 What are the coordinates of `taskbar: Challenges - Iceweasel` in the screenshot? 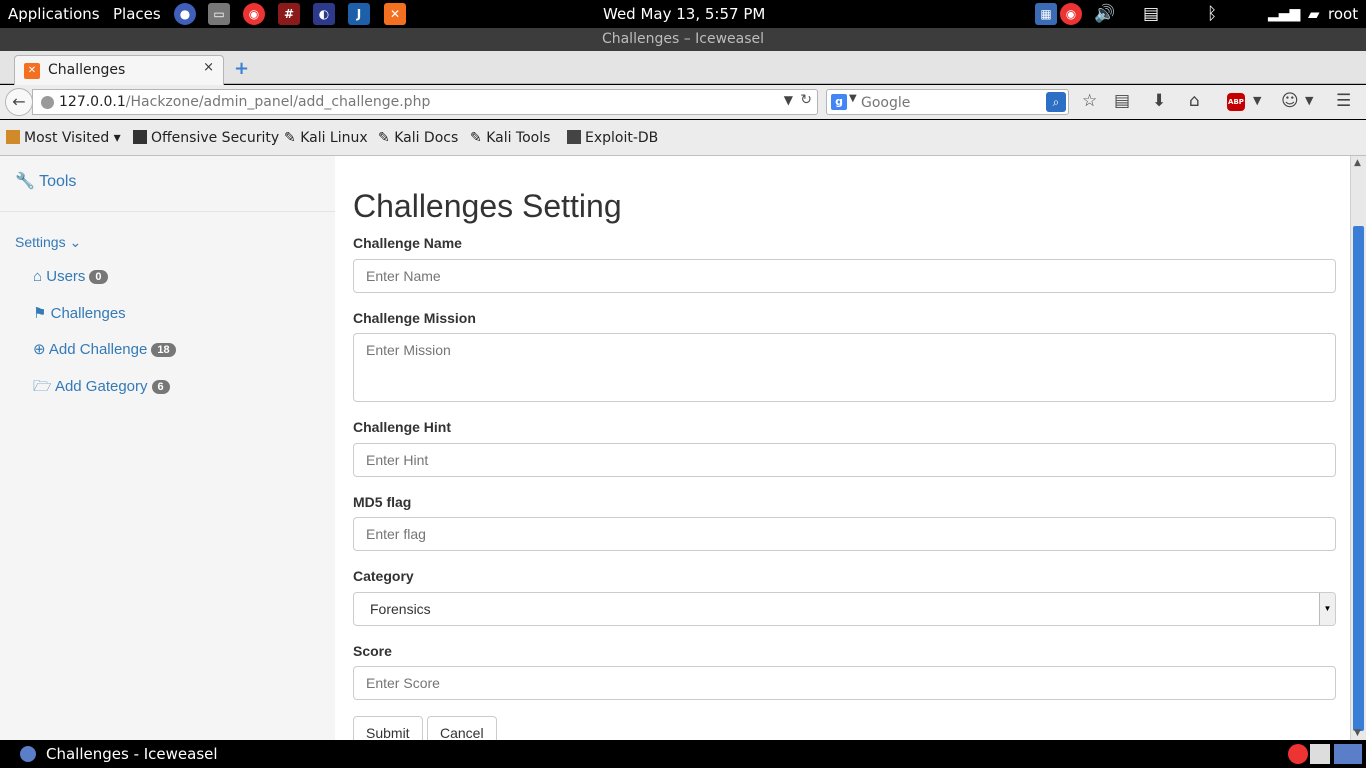 It's located at (683, 754).